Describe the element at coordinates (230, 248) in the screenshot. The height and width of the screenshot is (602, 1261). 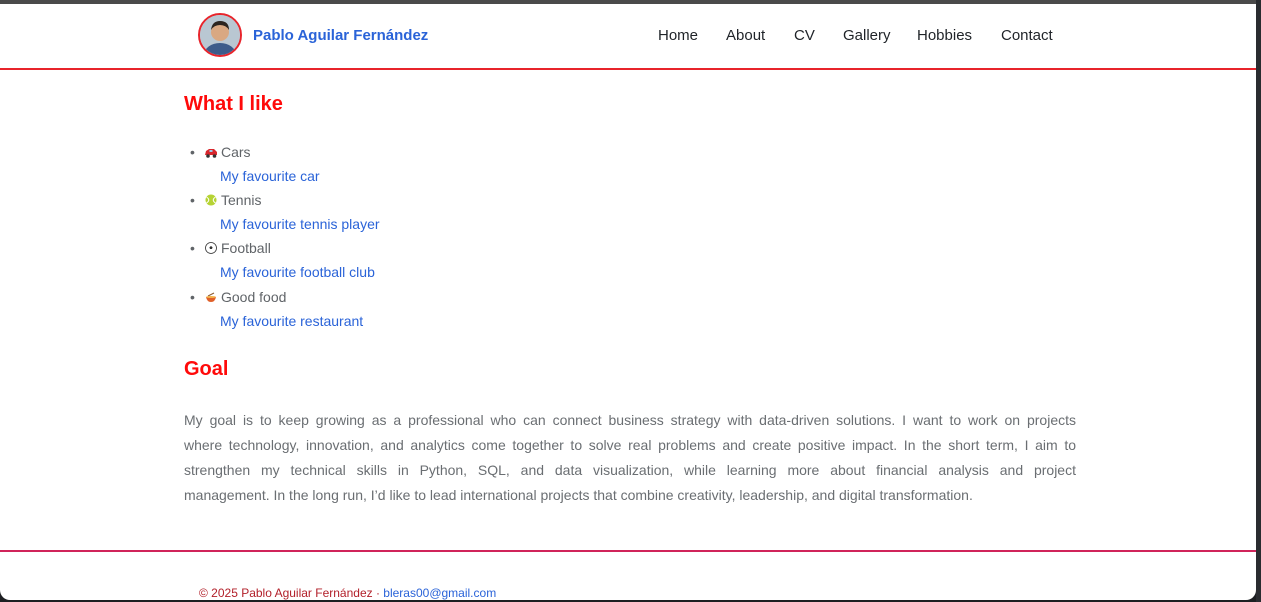
I see `list-item: • Football` at that location.